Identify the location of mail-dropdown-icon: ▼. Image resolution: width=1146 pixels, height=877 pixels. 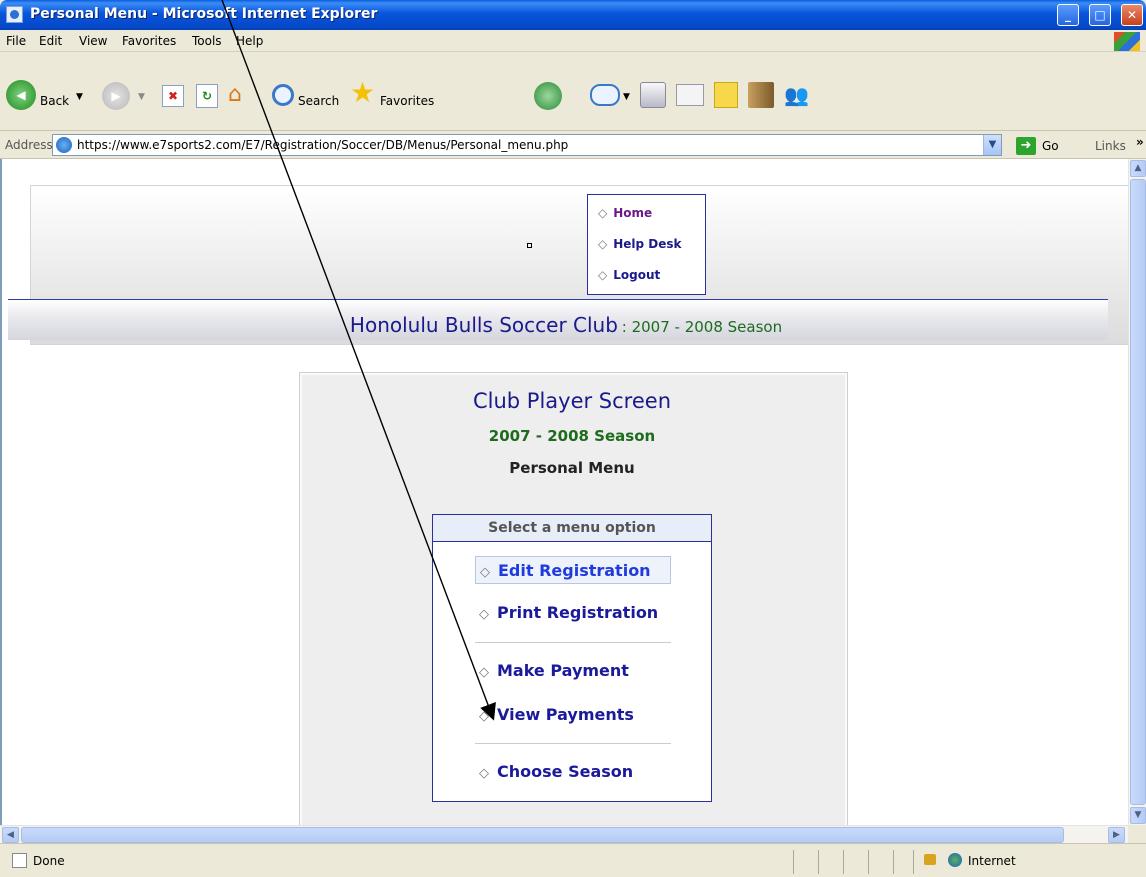
(626, 97).